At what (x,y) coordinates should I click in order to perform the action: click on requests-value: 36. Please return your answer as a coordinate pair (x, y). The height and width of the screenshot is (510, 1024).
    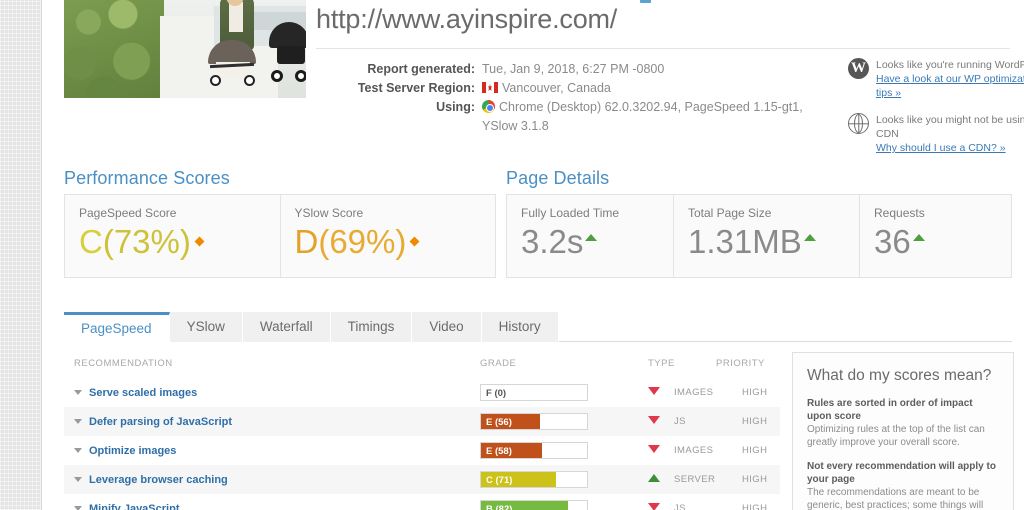
    Looking at the image, I should click on (942, 242).